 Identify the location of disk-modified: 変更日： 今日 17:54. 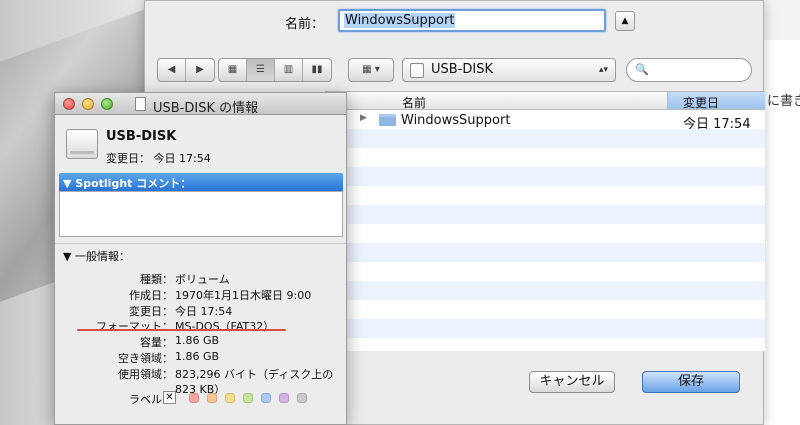
(158, 158).